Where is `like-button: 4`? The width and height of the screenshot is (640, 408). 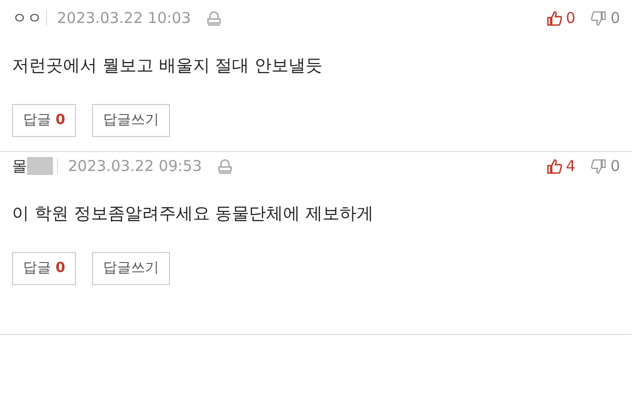
like-button: 4 is located at coordinates (561, 166).